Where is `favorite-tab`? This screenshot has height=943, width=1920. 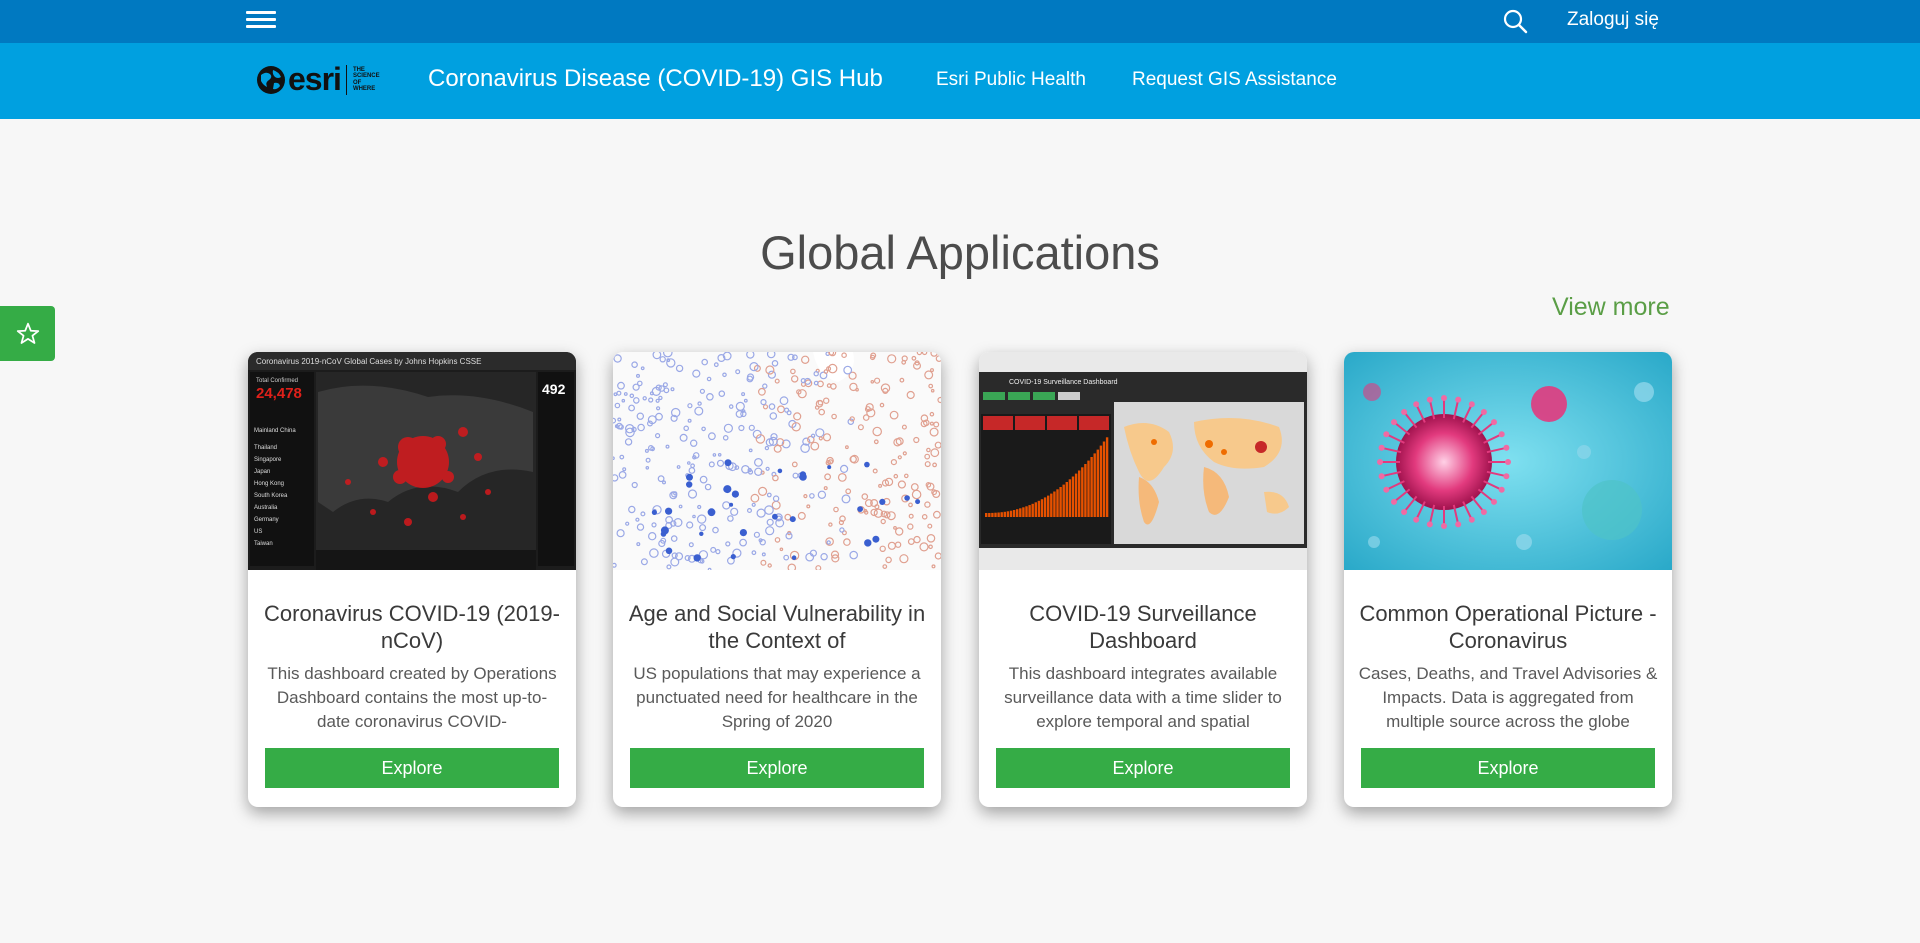 favorite-tab is located at coordinates (27, 333).